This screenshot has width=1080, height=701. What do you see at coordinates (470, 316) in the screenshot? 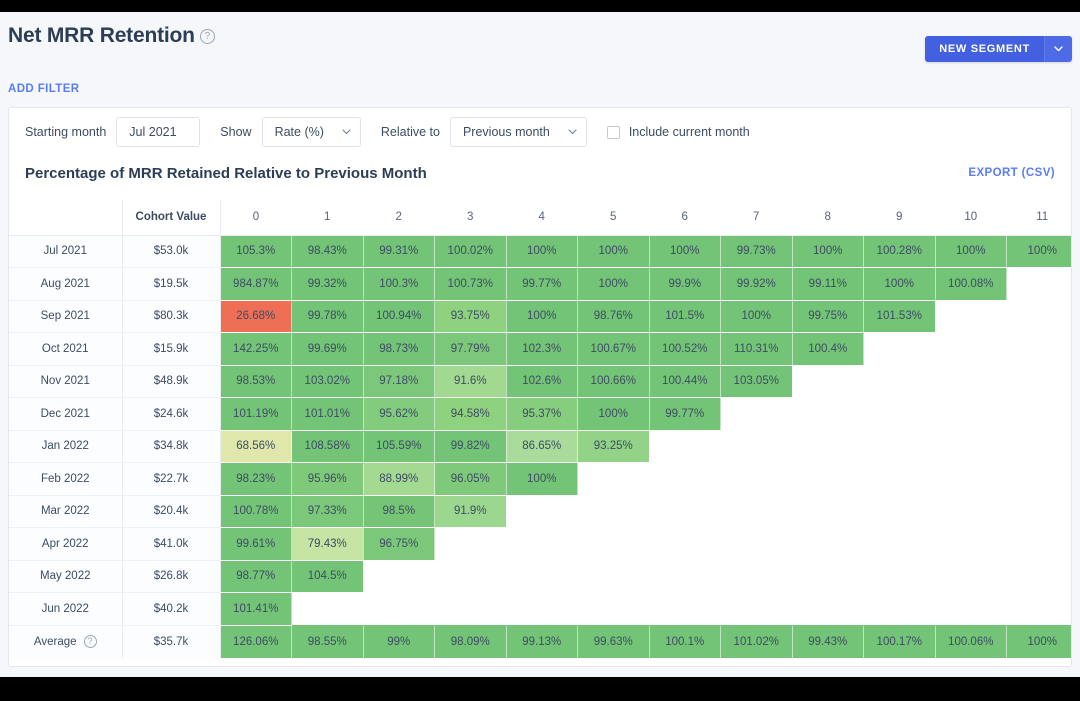
I see `cohort-cell: 93.75%` at bounding box center [470, 316].